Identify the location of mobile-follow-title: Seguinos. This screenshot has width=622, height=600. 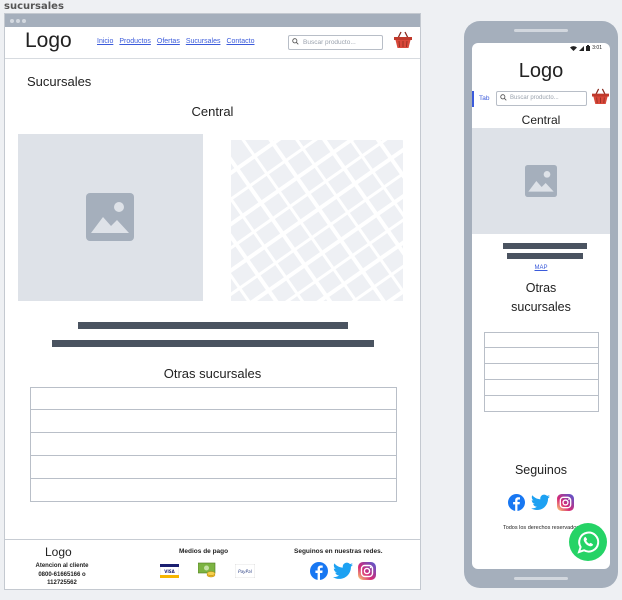
(541, 470).